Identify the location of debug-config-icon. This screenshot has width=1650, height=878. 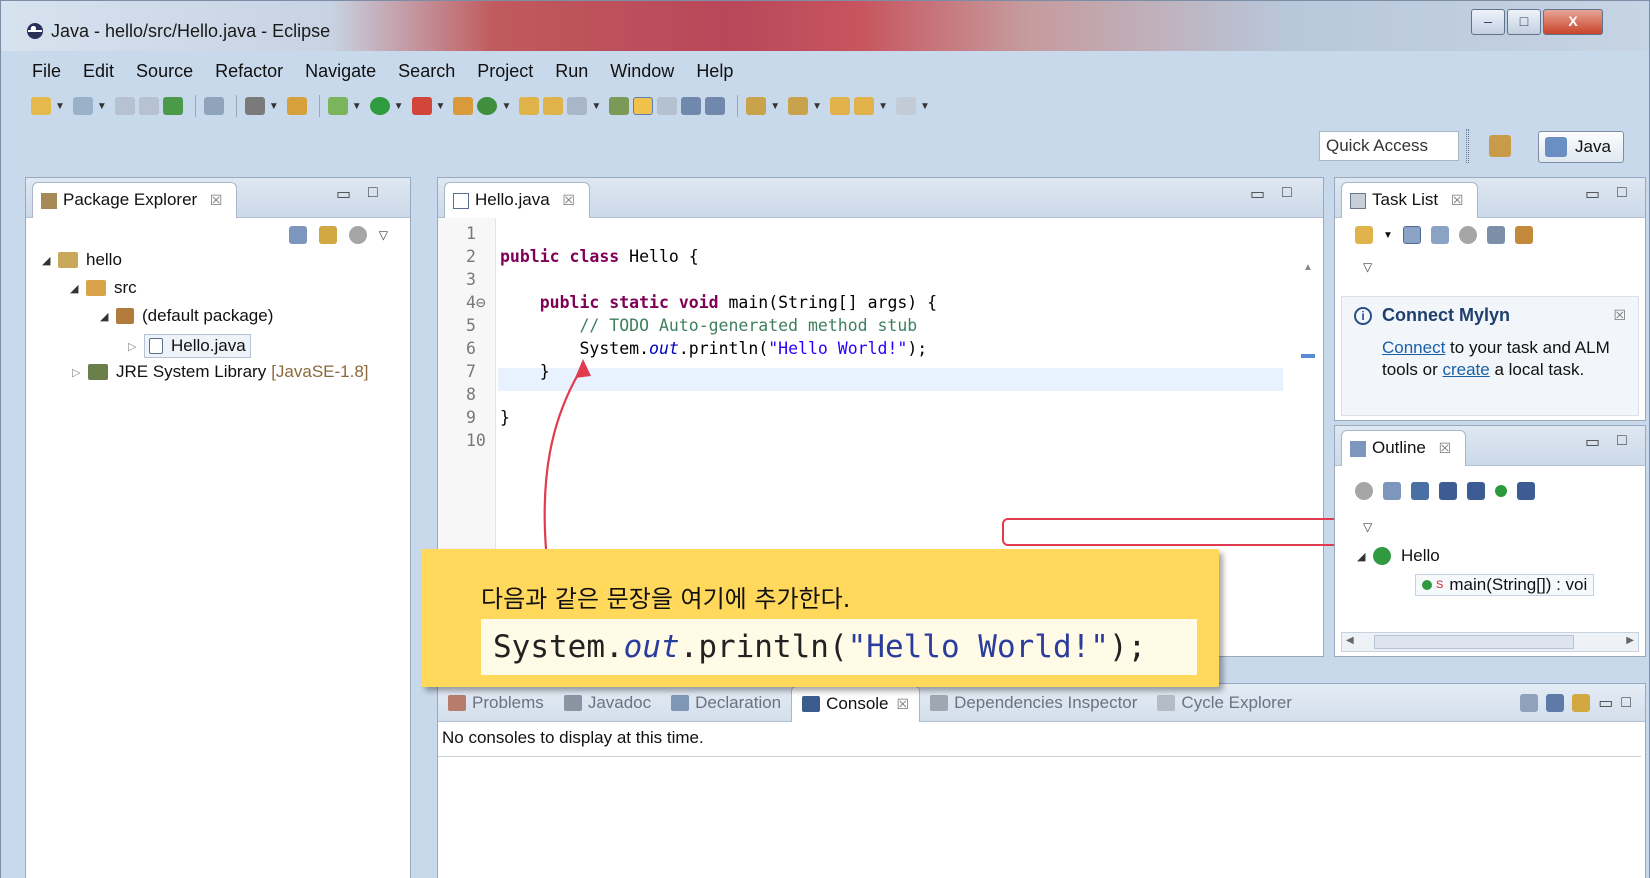
(254, 106).